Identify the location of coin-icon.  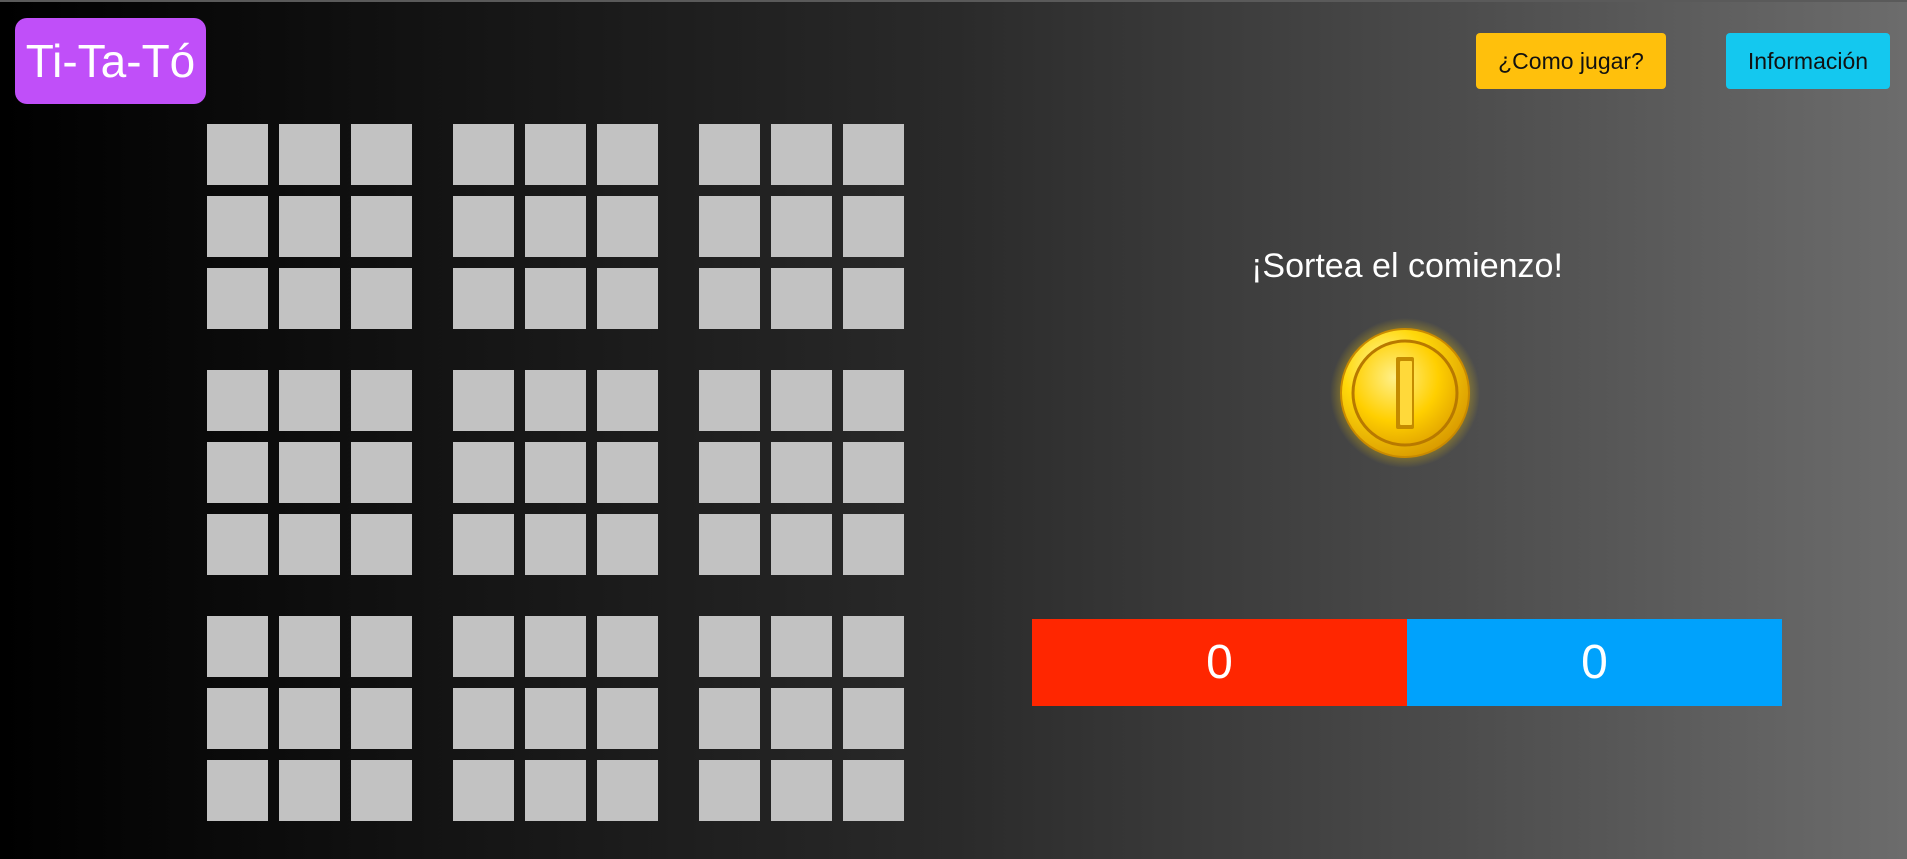
(1405, 393).